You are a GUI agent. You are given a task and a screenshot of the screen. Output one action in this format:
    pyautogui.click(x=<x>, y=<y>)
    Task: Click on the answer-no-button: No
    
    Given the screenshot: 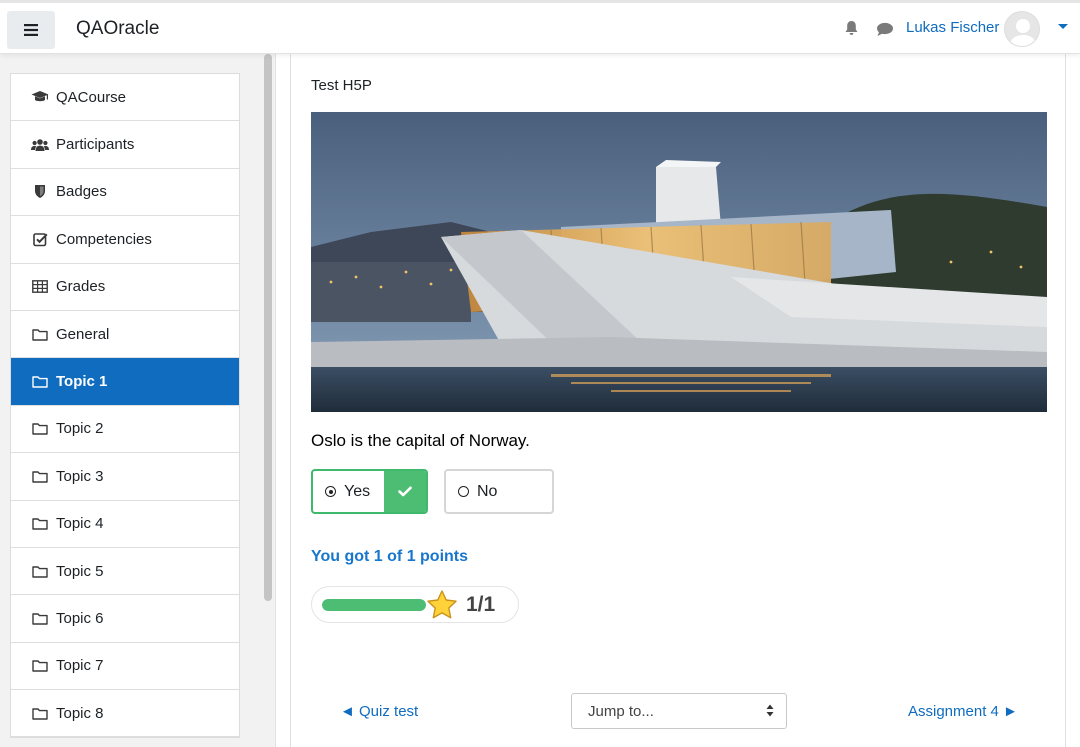 What is the action you would take?
    pyautogui.click(x=499, y=491)
    